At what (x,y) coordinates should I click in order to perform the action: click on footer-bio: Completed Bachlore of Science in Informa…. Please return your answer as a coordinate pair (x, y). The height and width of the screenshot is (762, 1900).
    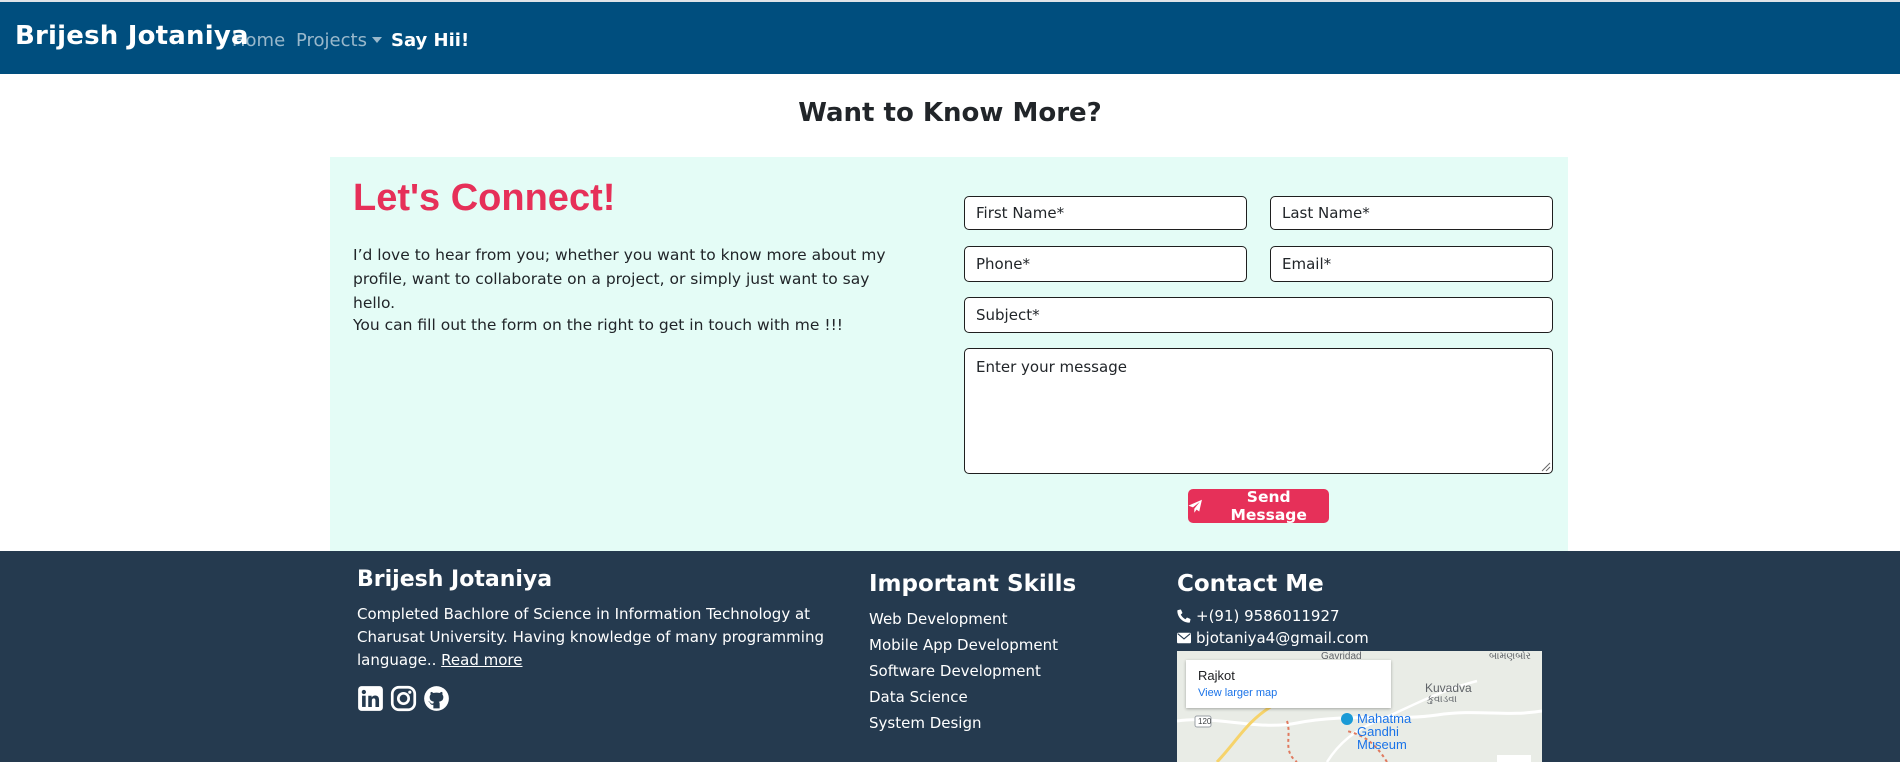
    Looking at the image, I should click on (594, 637).